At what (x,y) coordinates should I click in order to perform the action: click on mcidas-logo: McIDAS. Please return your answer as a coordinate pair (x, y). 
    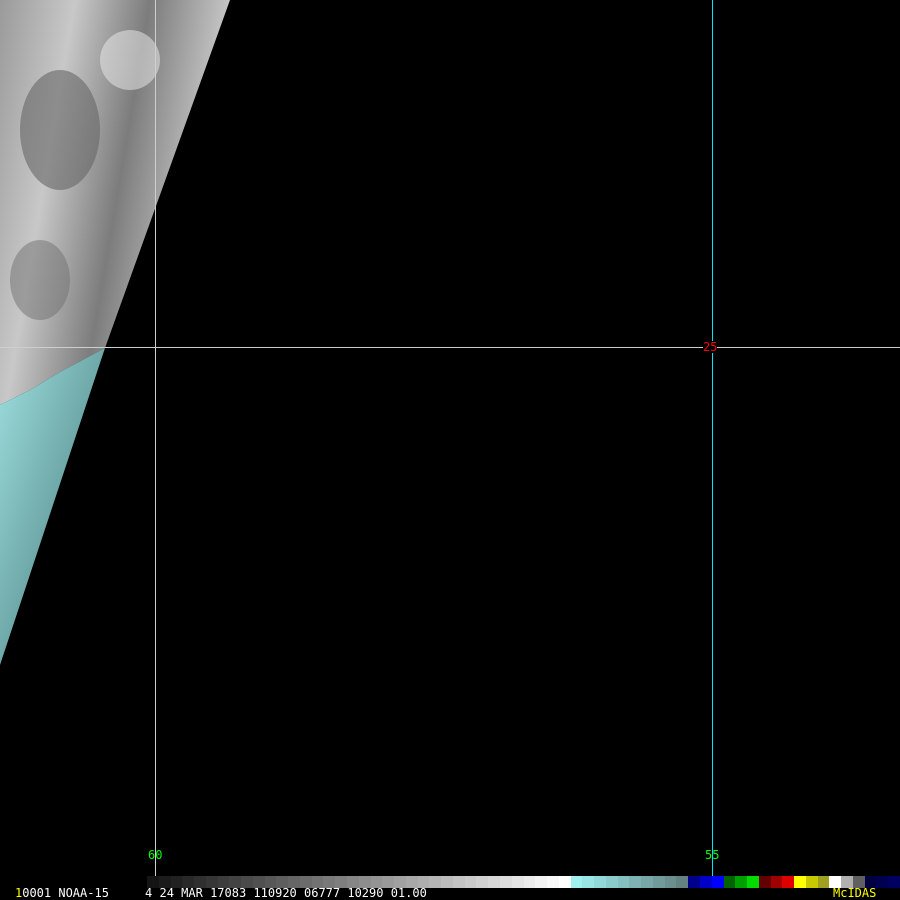
    Looking at the image, I should click on (855, 893).